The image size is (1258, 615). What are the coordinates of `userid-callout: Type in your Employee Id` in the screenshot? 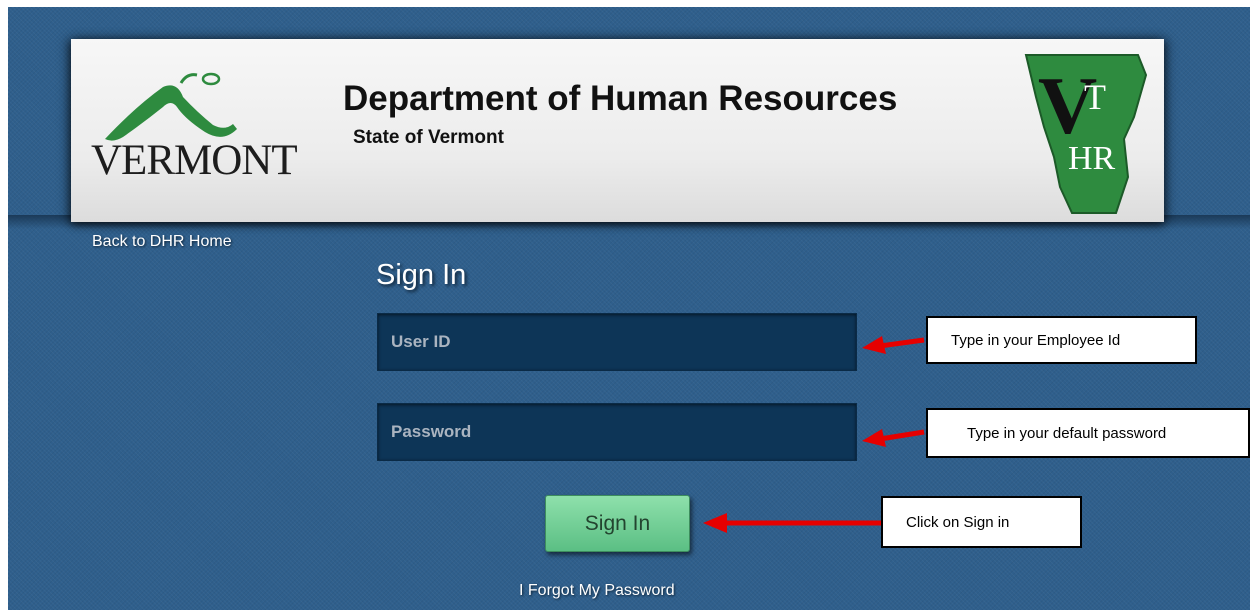 It's located at (1061, 340).